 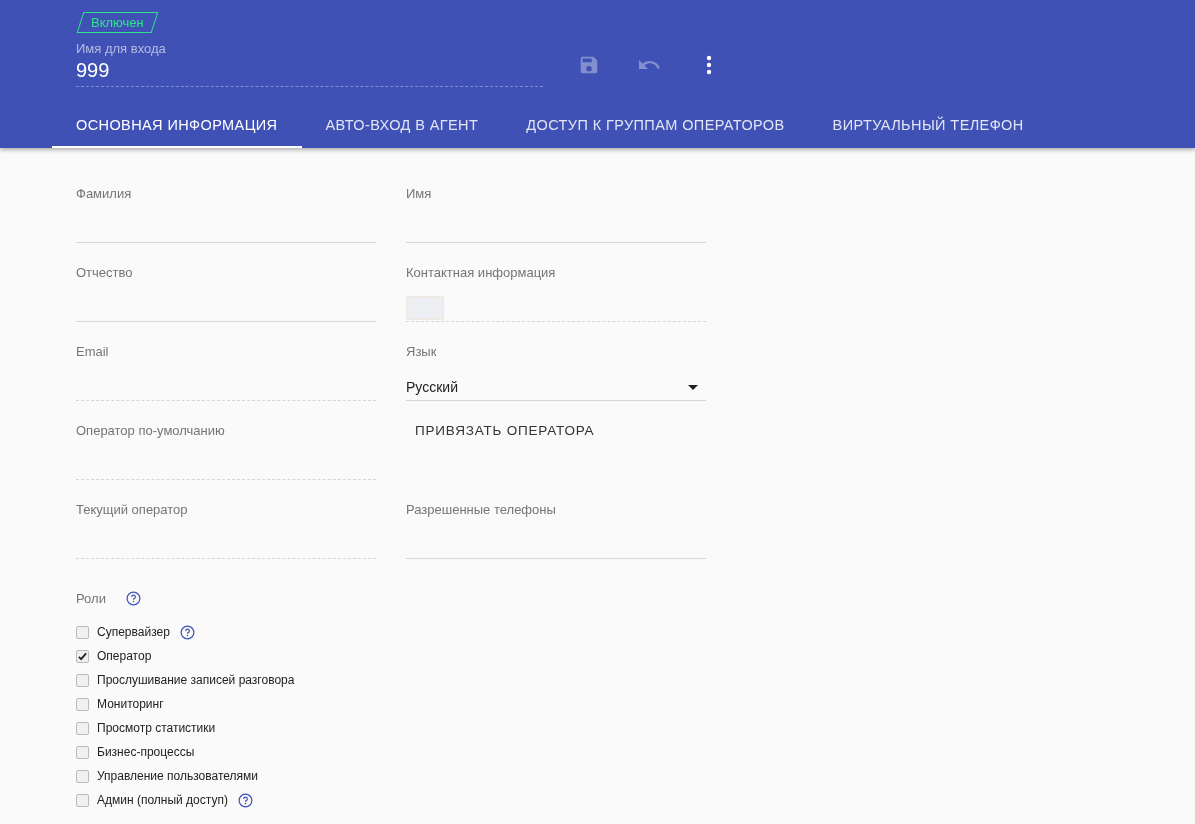 I want to click on tab: ДОСТУП К ГРУППАМ ОПЕРАТОРОВ, so click(x=655, y=128).